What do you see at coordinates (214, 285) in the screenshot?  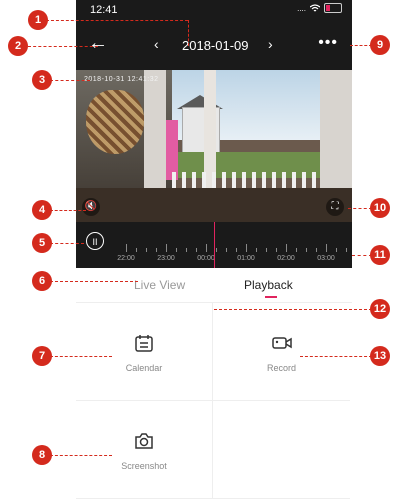 I see `view-tabs: Live View Playback` at bounding box center [214, 285].